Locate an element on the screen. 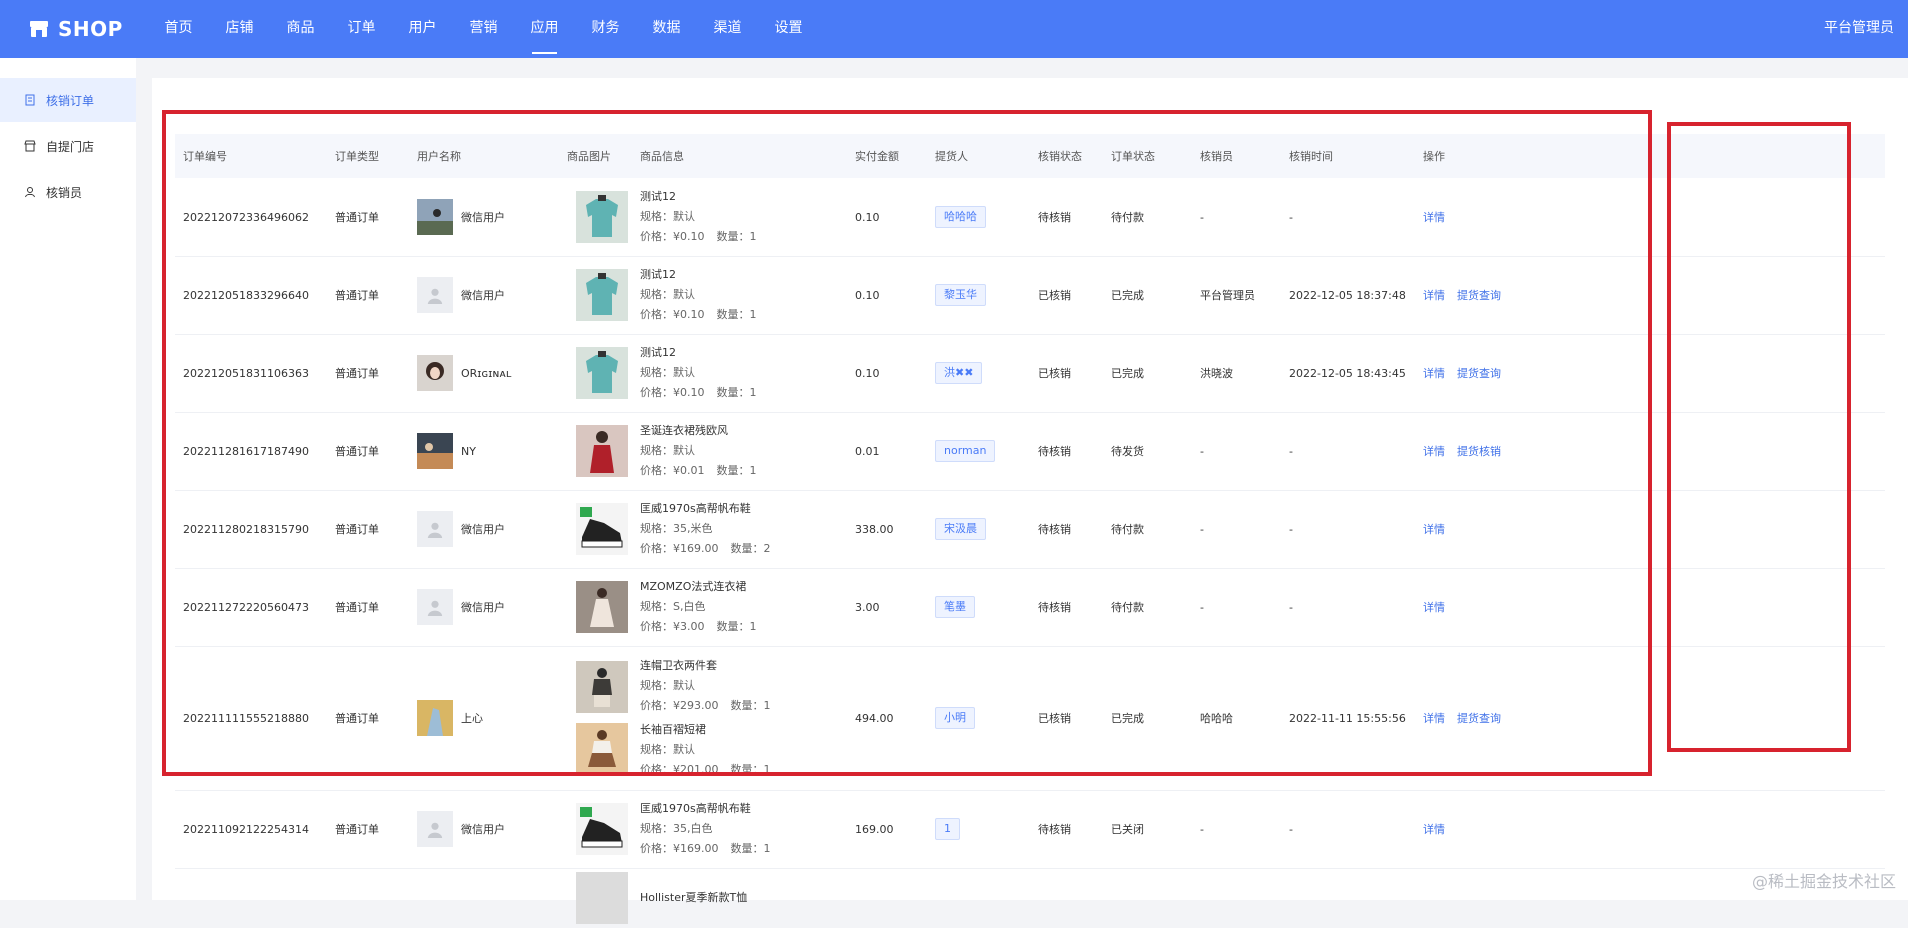 This screenshot has width=1908, height=928. picker-cell: 洪✖✖ is located at coordinates (985, 373).